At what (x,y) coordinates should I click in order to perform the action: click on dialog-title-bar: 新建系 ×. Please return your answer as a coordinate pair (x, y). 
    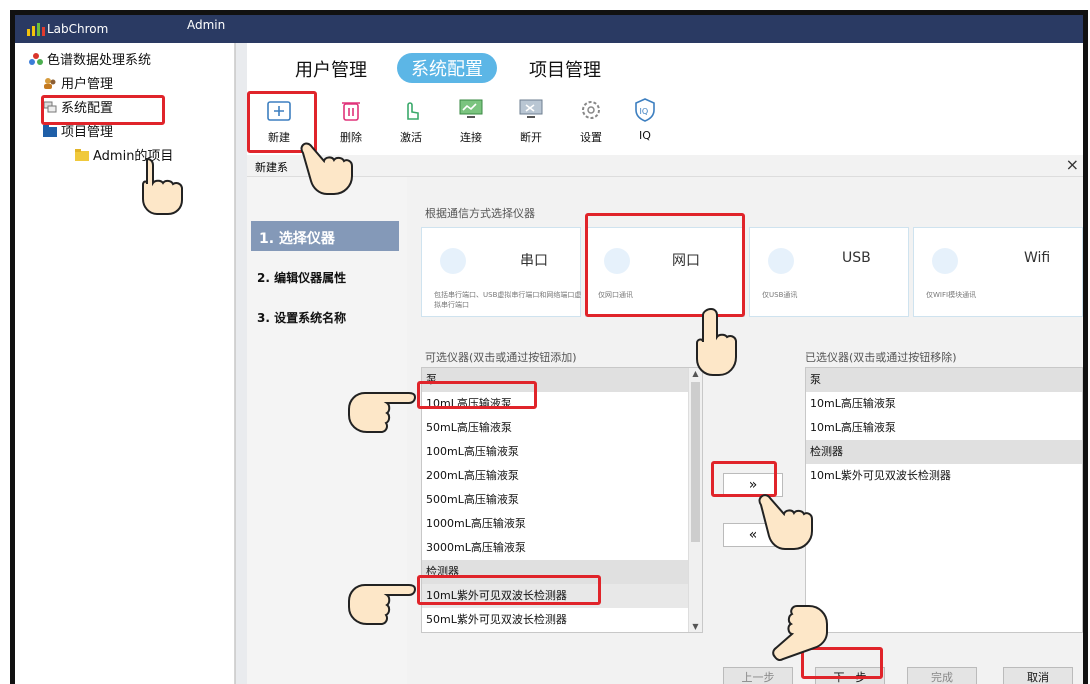
    Looking at the image, I should click on (665, 166).